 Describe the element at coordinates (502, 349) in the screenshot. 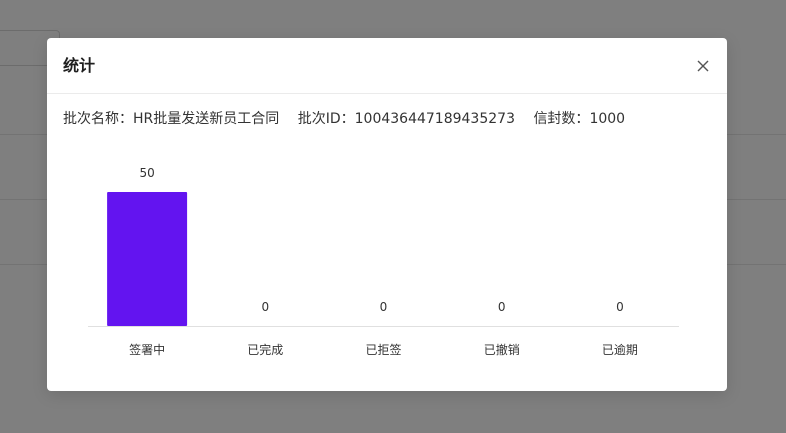

I see `x-tick-label: 已撤销` at that location.